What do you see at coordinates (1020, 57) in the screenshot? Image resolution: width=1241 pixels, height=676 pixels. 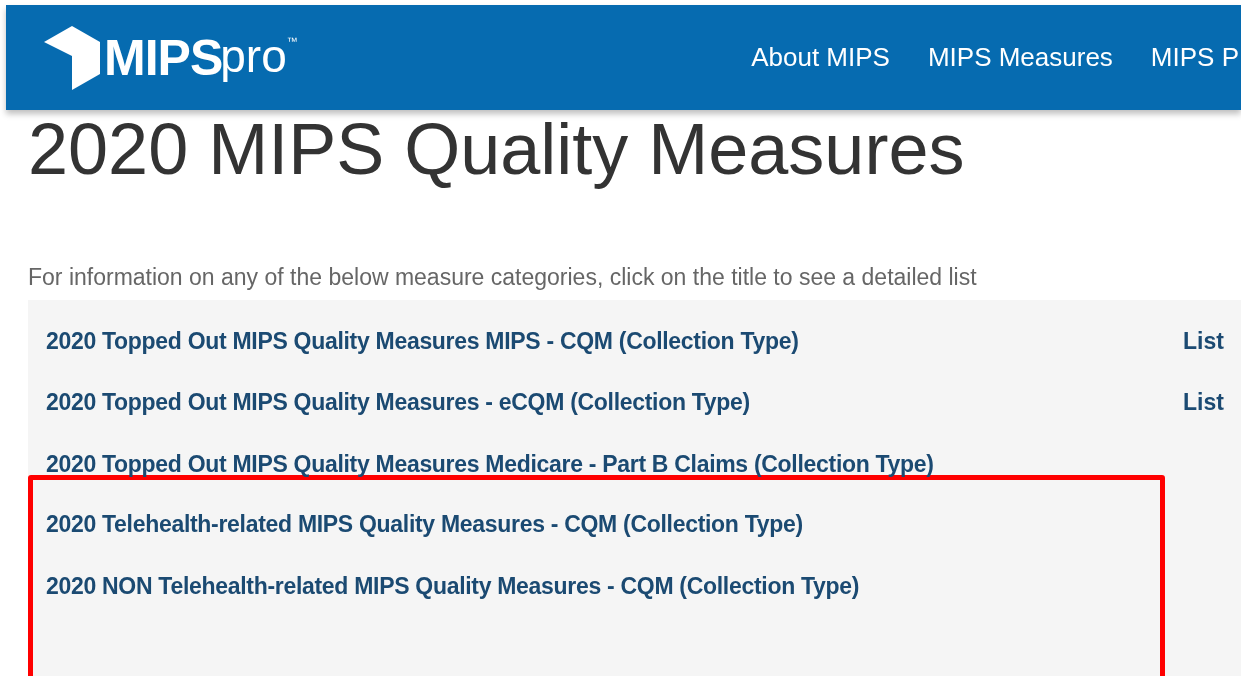 I see `nav-link: MIPS Measures` at bounding box center [1020, 57].